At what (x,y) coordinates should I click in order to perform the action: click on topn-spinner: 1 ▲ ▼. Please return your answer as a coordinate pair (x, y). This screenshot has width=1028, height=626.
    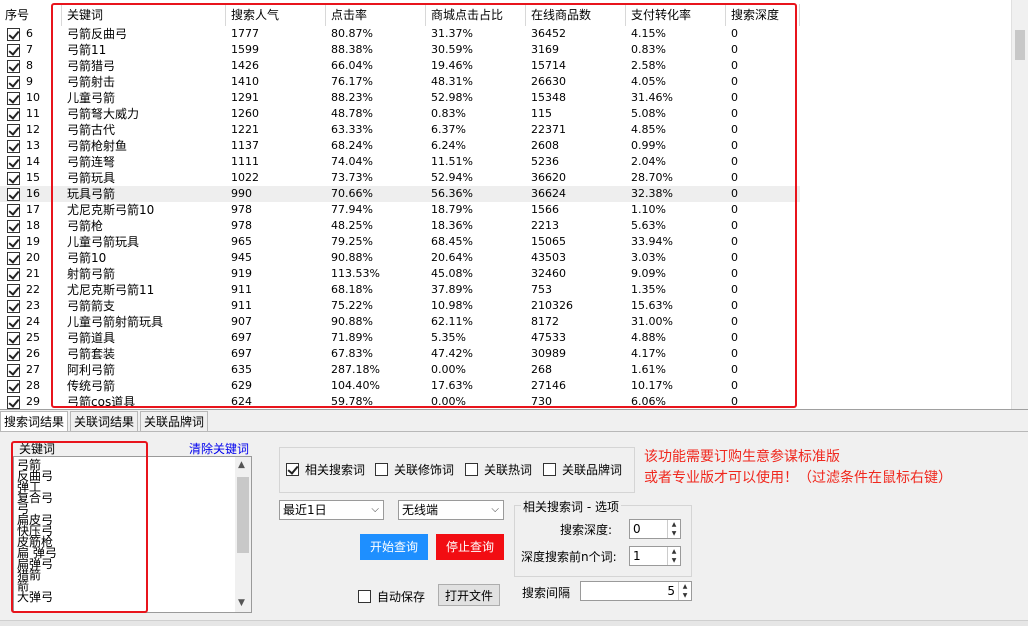
    Looking at the image, I should click on (655, 556).